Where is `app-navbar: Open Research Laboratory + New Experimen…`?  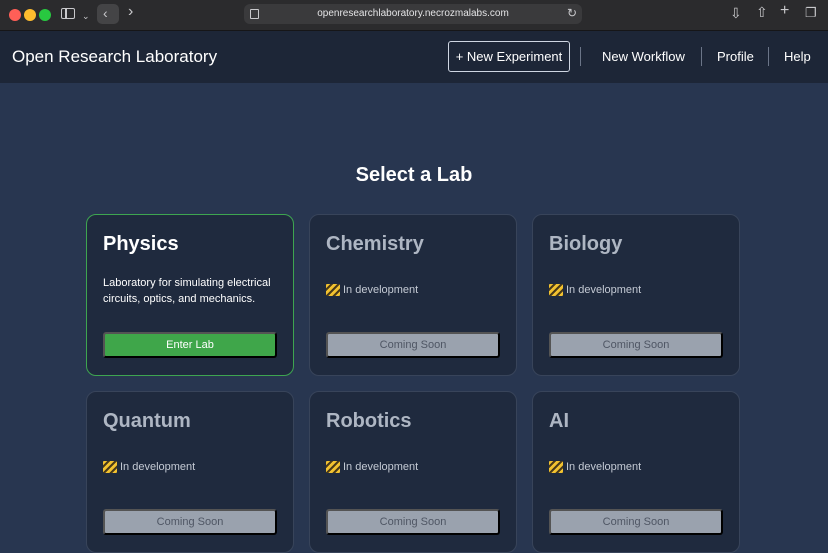
app-navbar: Open Research Laboratory + New Experimen… is located at coordinates (414, 57).